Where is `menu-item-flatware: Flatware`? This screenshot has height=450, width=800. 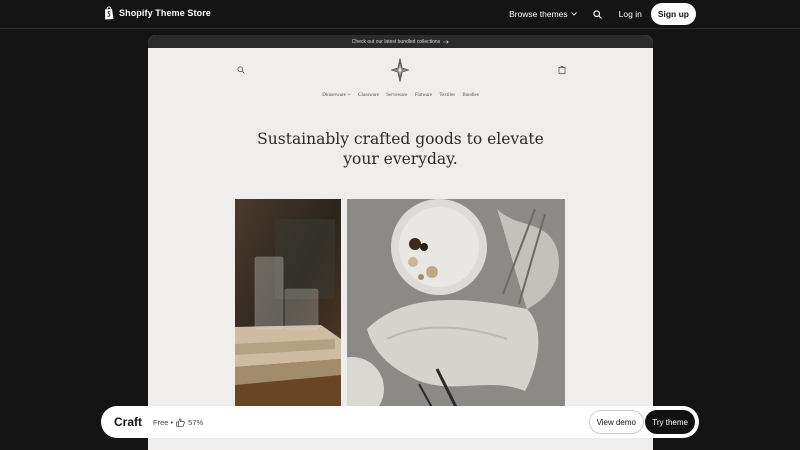
menu-item-flatware: Flatware is located at coordinates (424, 95).